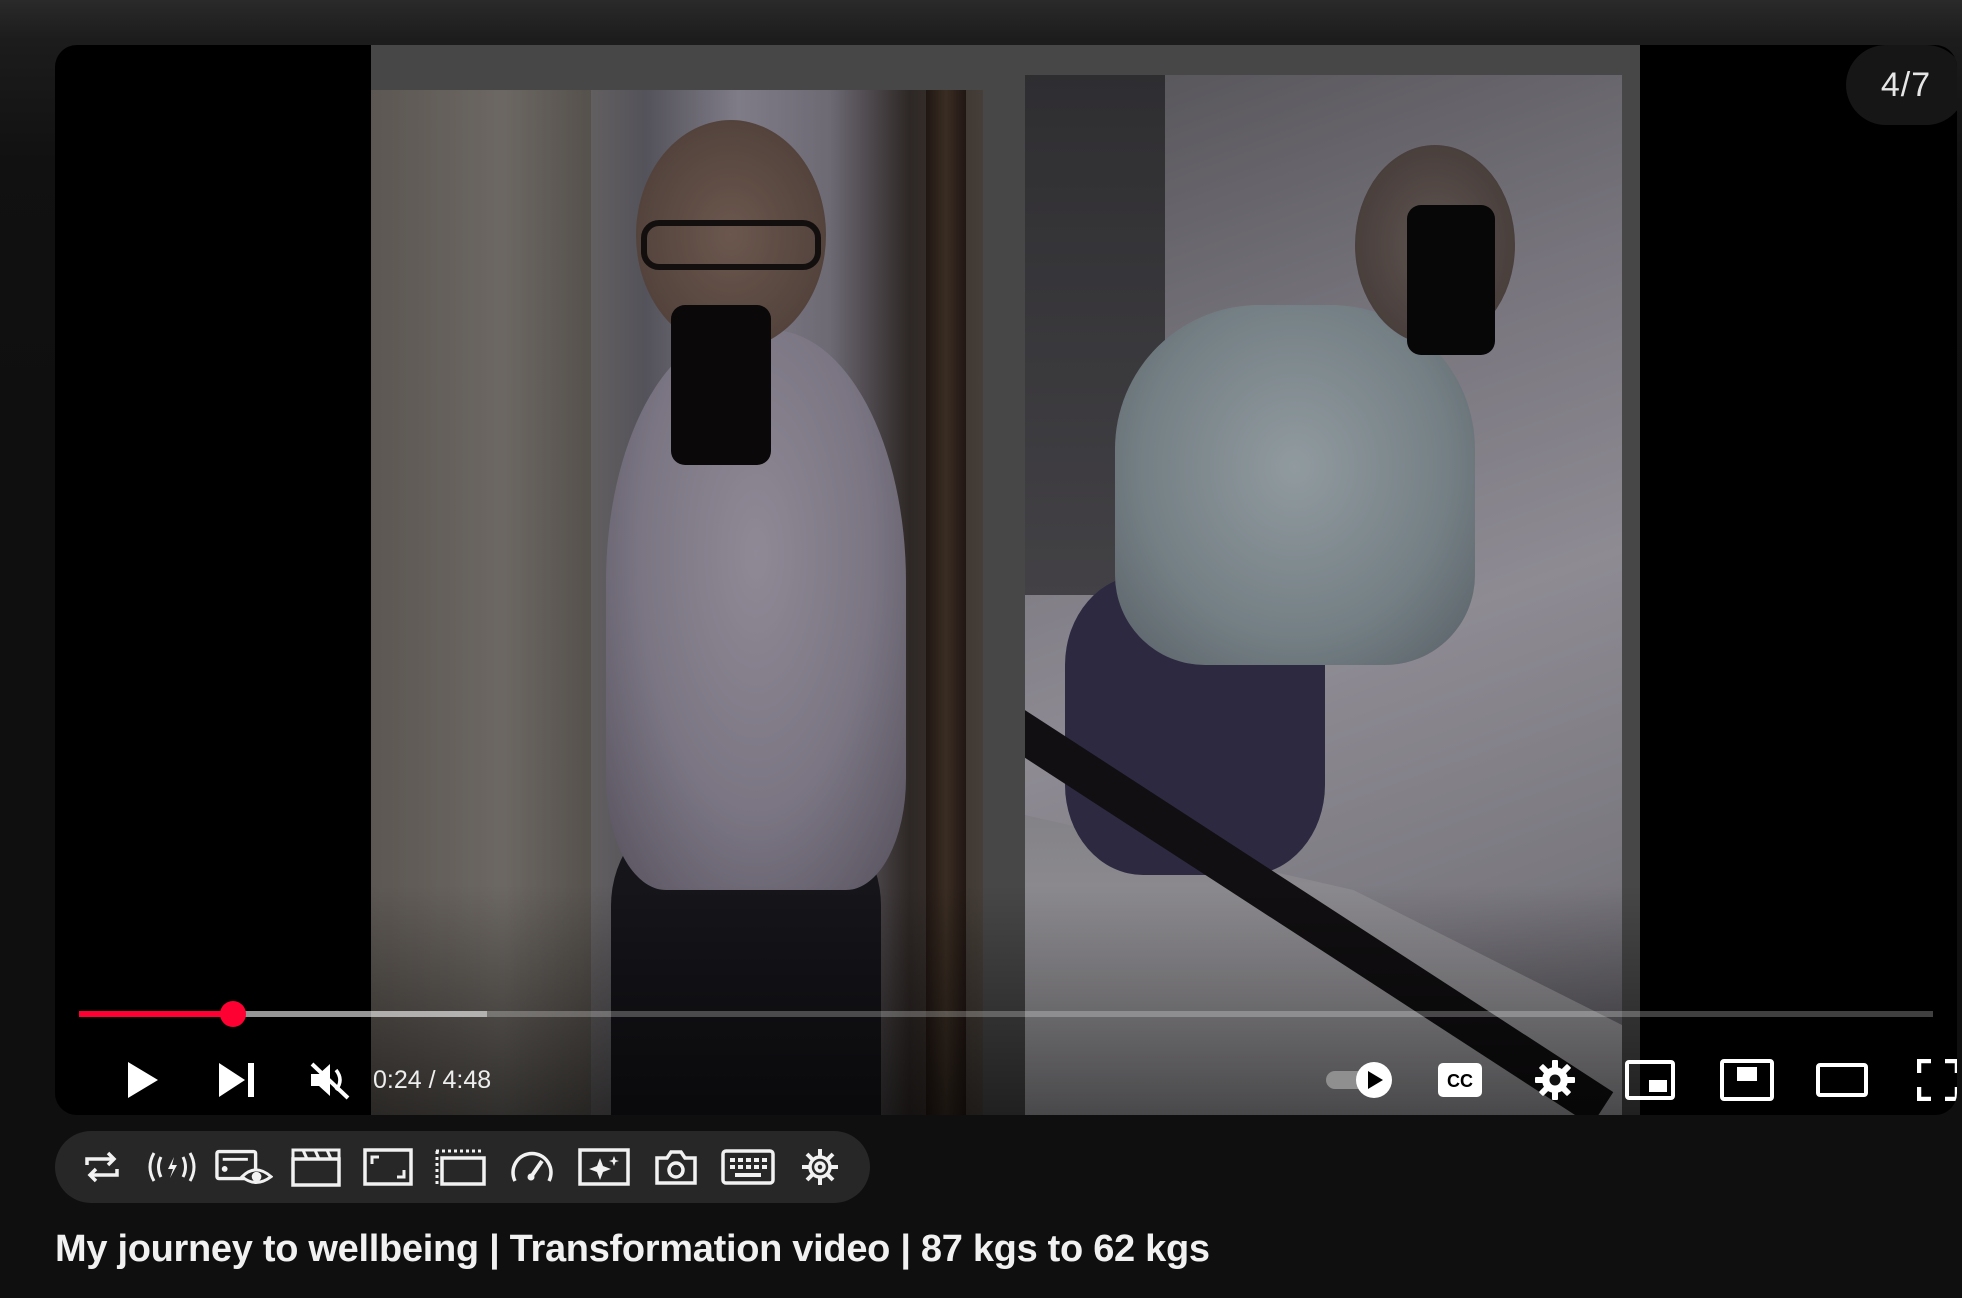  I want to click on speedometer-icon, so click(532, 1166).